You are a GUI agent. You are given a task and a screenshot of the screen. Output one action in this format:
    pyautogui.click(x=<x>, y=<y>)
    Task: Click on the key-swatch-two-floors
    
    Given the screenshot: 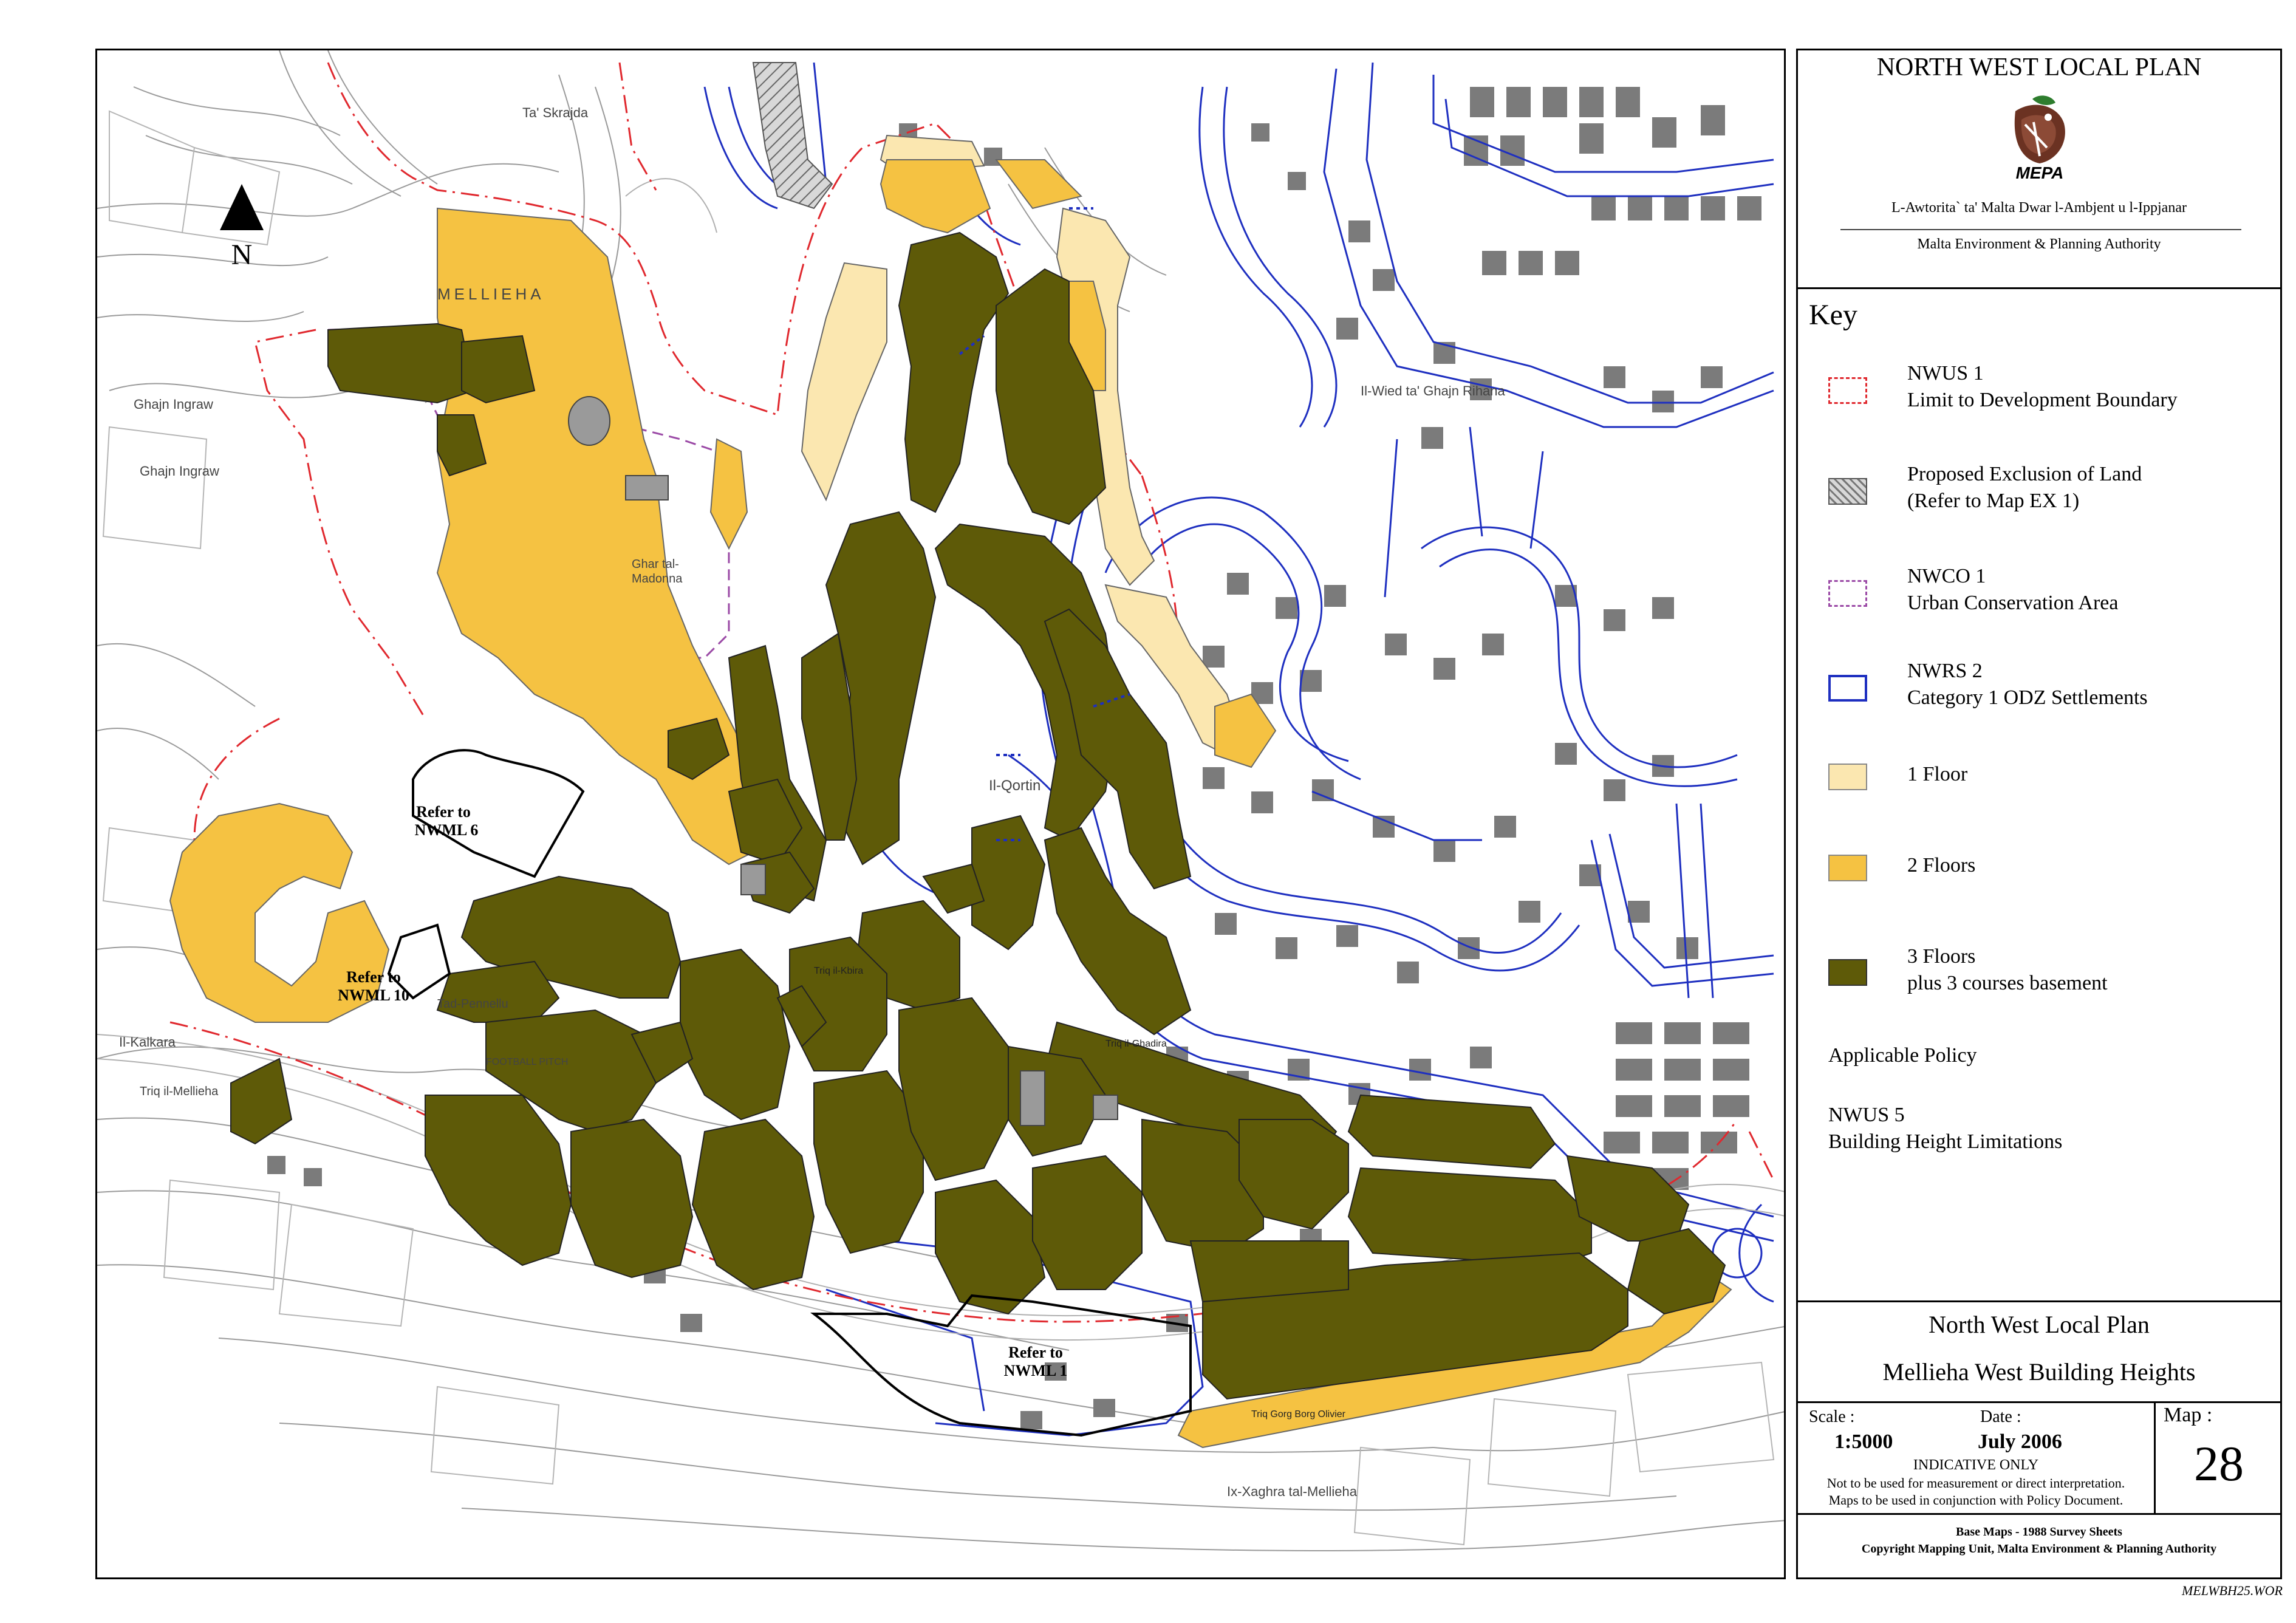 What is the action you would take?
    pyautogui.click(x=1847, y=868)
    